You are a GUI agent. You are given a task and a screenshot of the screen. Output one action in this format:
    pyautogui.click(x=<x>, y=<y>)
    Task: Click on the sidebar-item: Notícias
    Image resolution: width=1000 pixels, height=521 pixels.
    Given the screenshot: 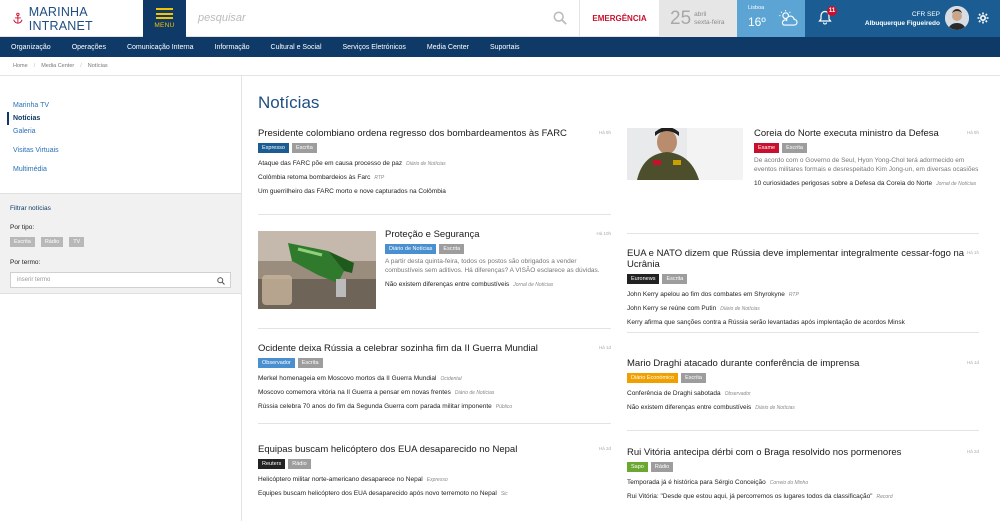 What is the action you would take?
    pyautogui.click(x=33, y=118)
    